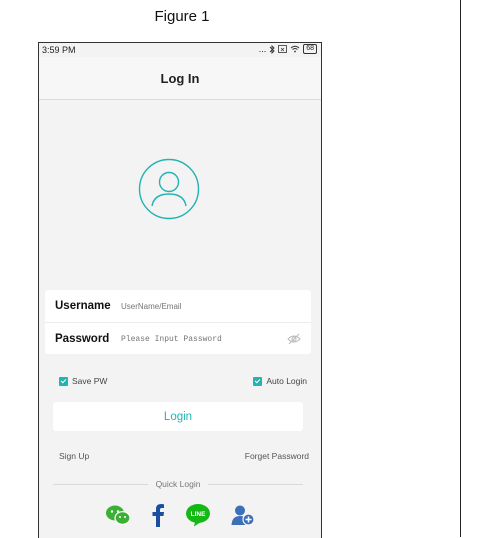 The width and height of the screenshot is (484, 538). Describe the element at coordinates (158, 515) in the screenshot. I see `facebook-icon` at that location.